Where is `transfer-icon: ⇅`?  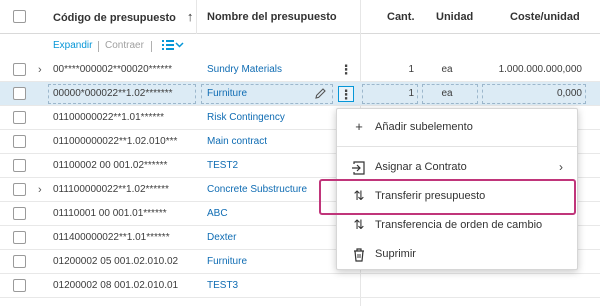 transfer-icon: ⇅ is located at coordinates (359, 224).